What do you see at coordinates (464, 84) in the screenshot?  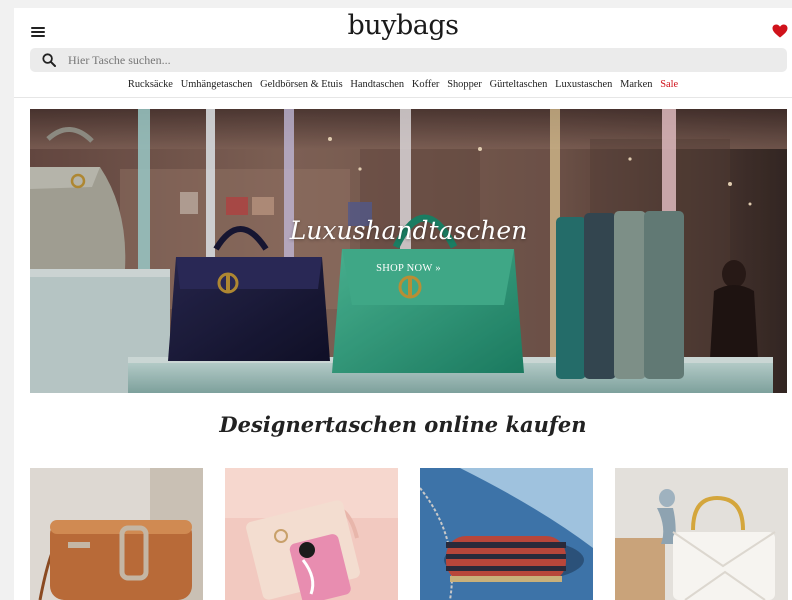 I see `nav-item-shopper: Shopper` at bounding box center [464, 84].